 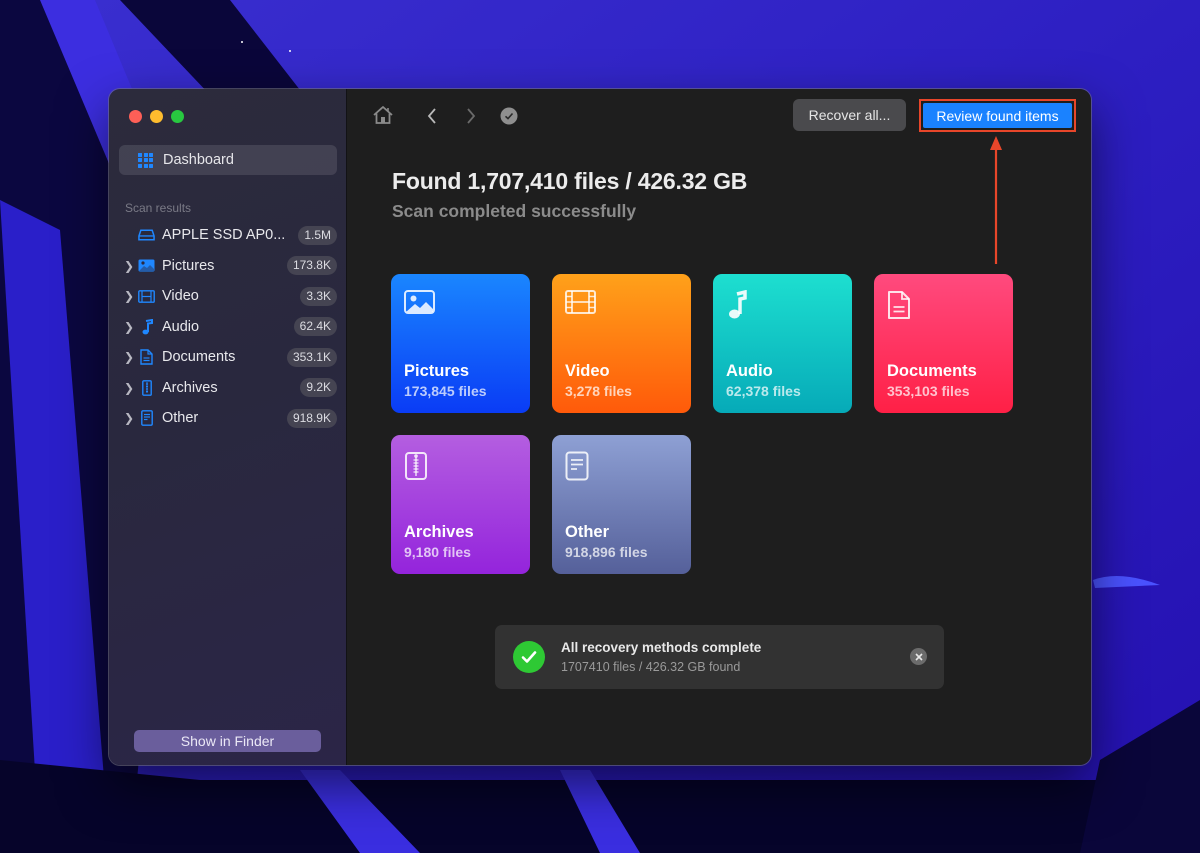 What do you see at coordinates (763, 391) in the screenshot?
I see `category-file-count: 62,378 files` at bounding box center [763, 391].